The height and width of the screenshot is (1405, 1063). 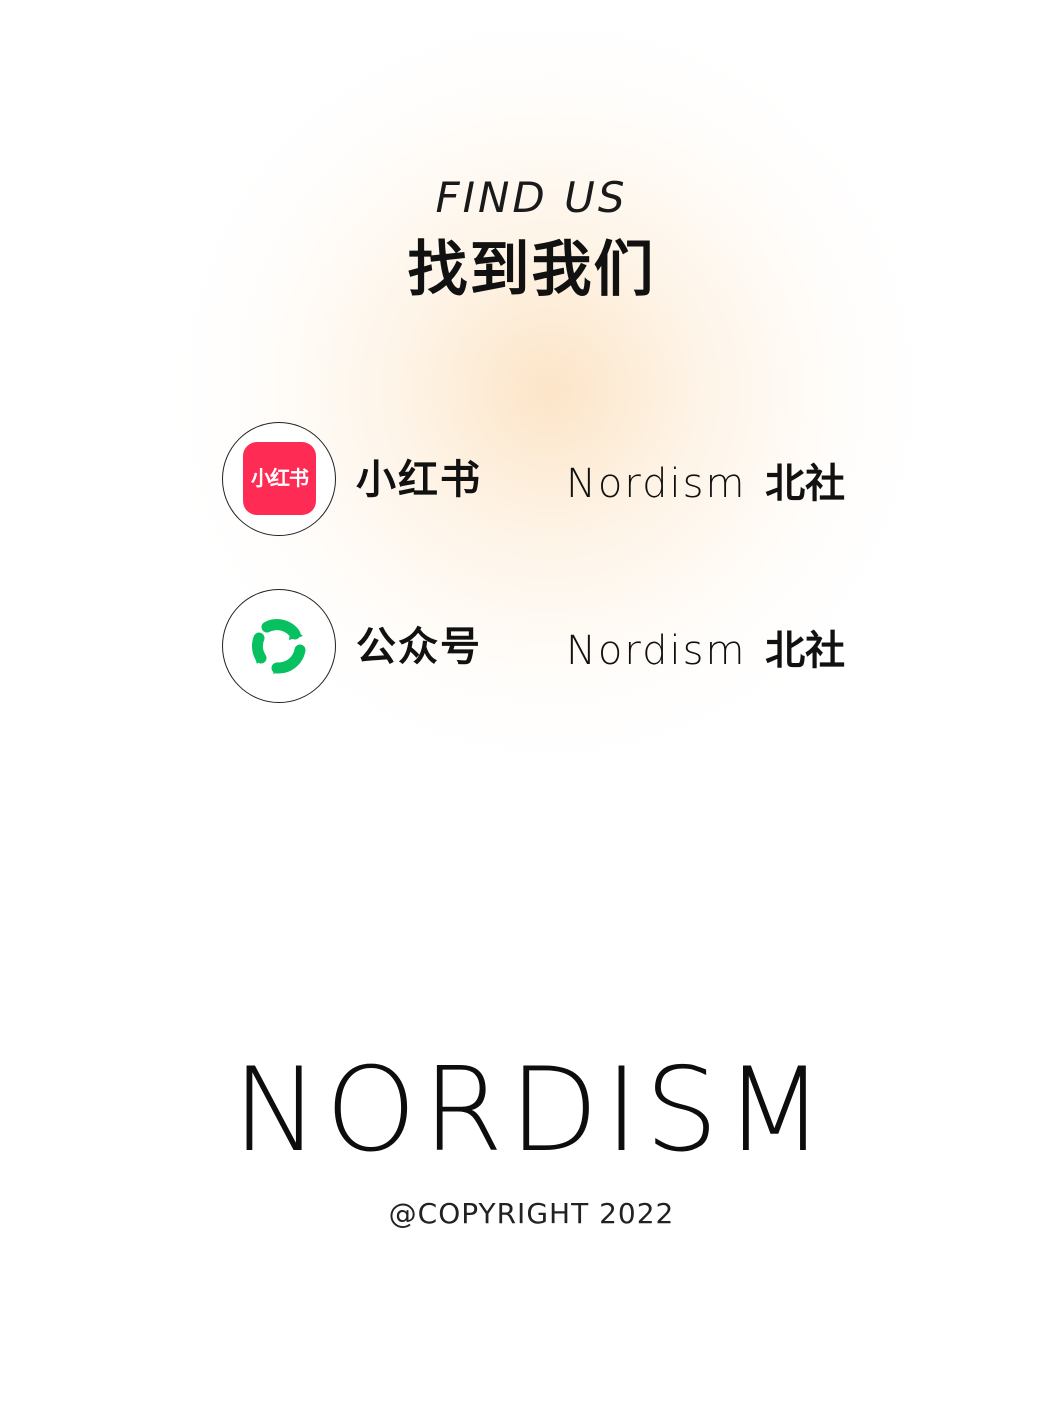 I want to click on wechat-badge, so click(x=279, y=646).